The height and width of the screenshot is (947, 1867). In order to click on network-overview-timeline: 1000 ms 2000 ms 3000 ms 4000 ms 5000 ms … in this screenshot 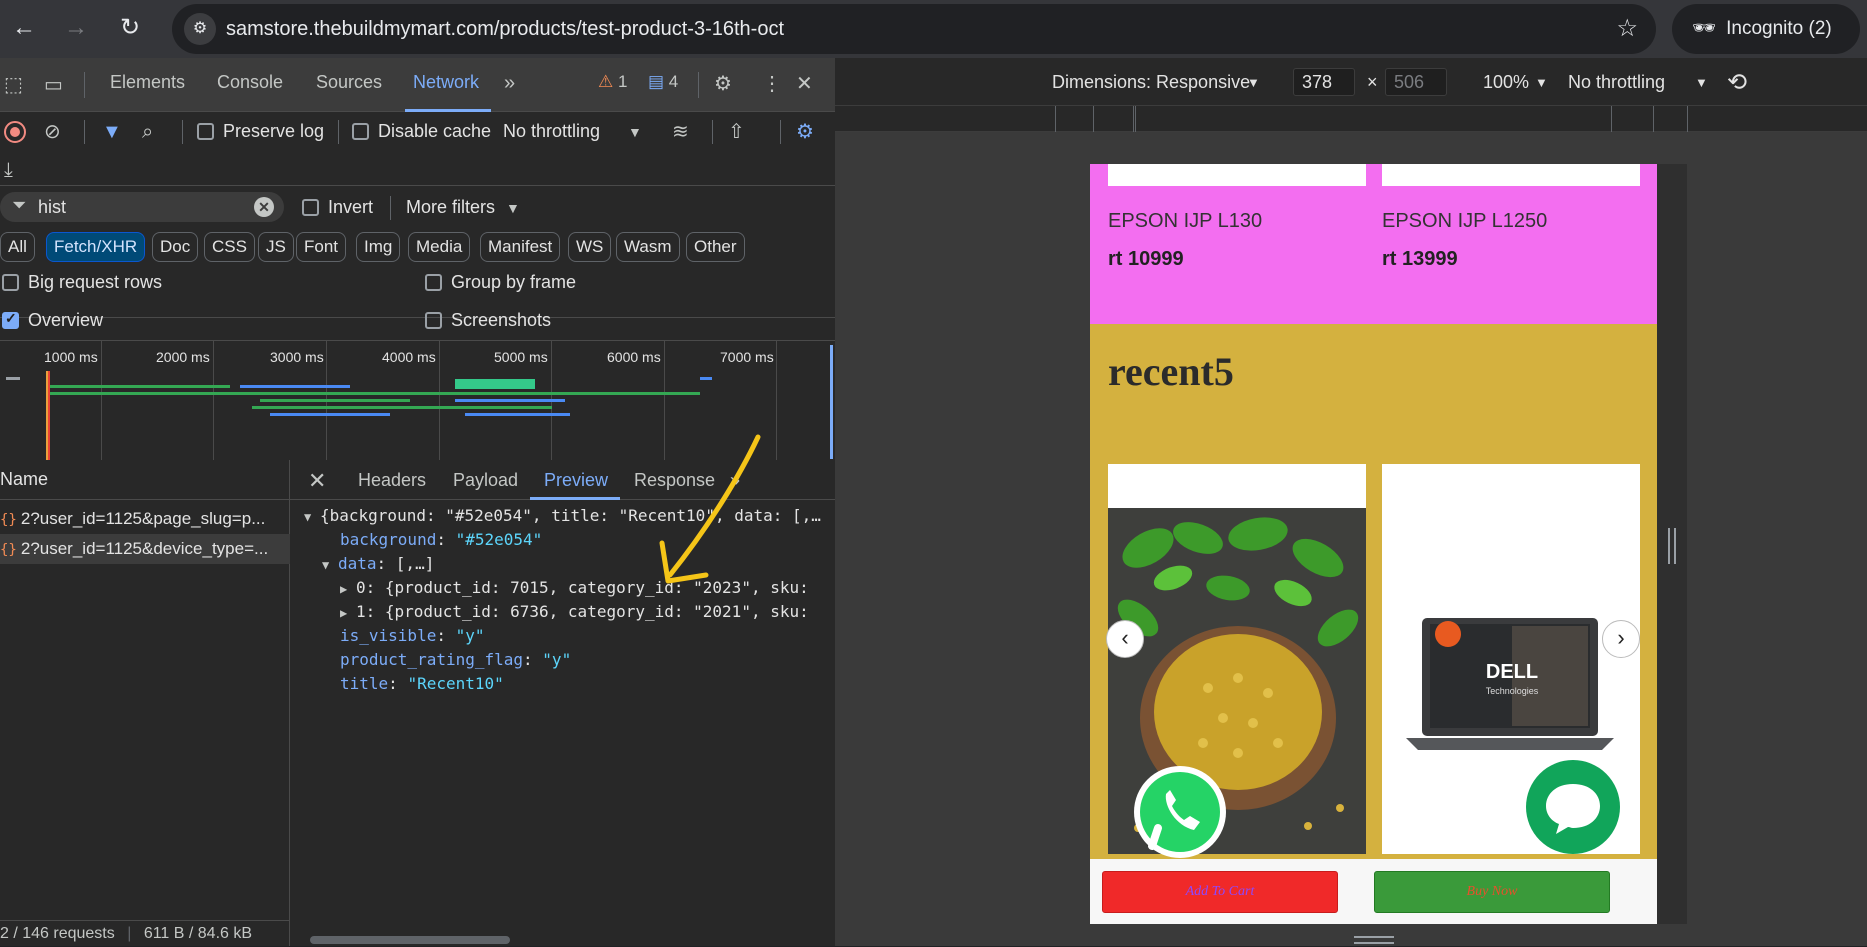, I will do `click(417, 400)`.